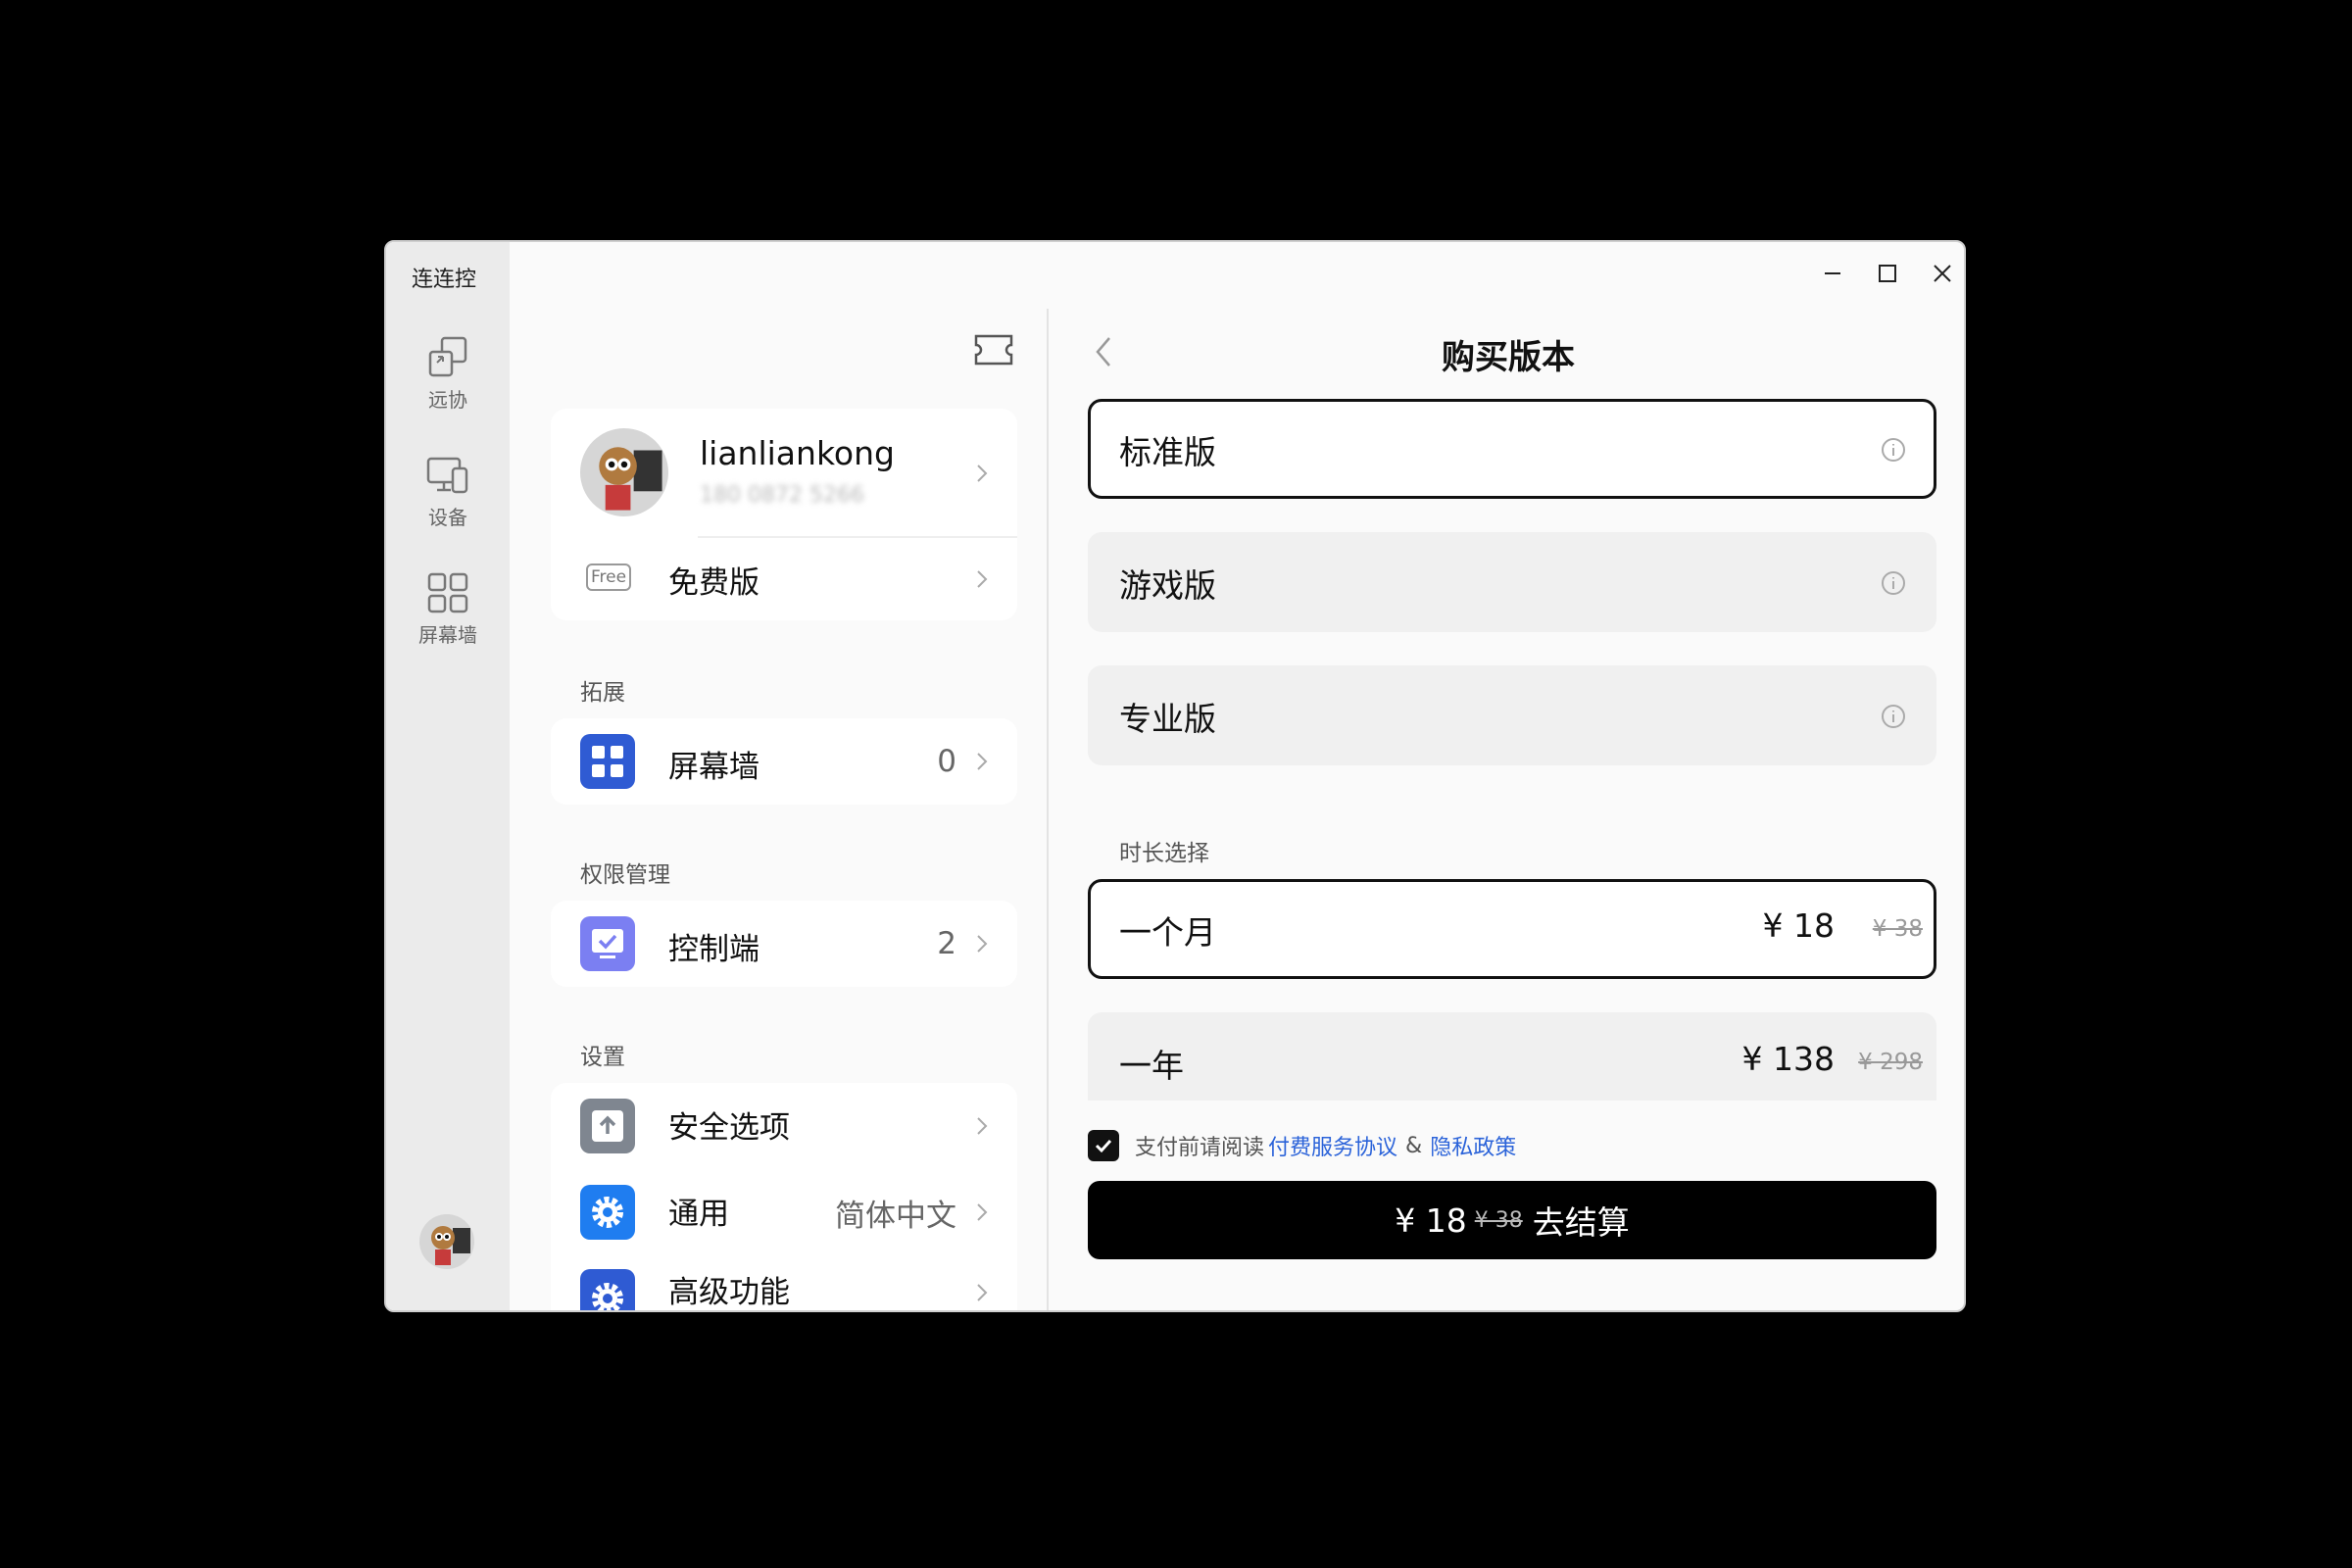 The width and height of the screenshot is (2352, 1568). Describe the element at coordinates (446, 1241) in the screenshot. I see `user-avatar` at that location.